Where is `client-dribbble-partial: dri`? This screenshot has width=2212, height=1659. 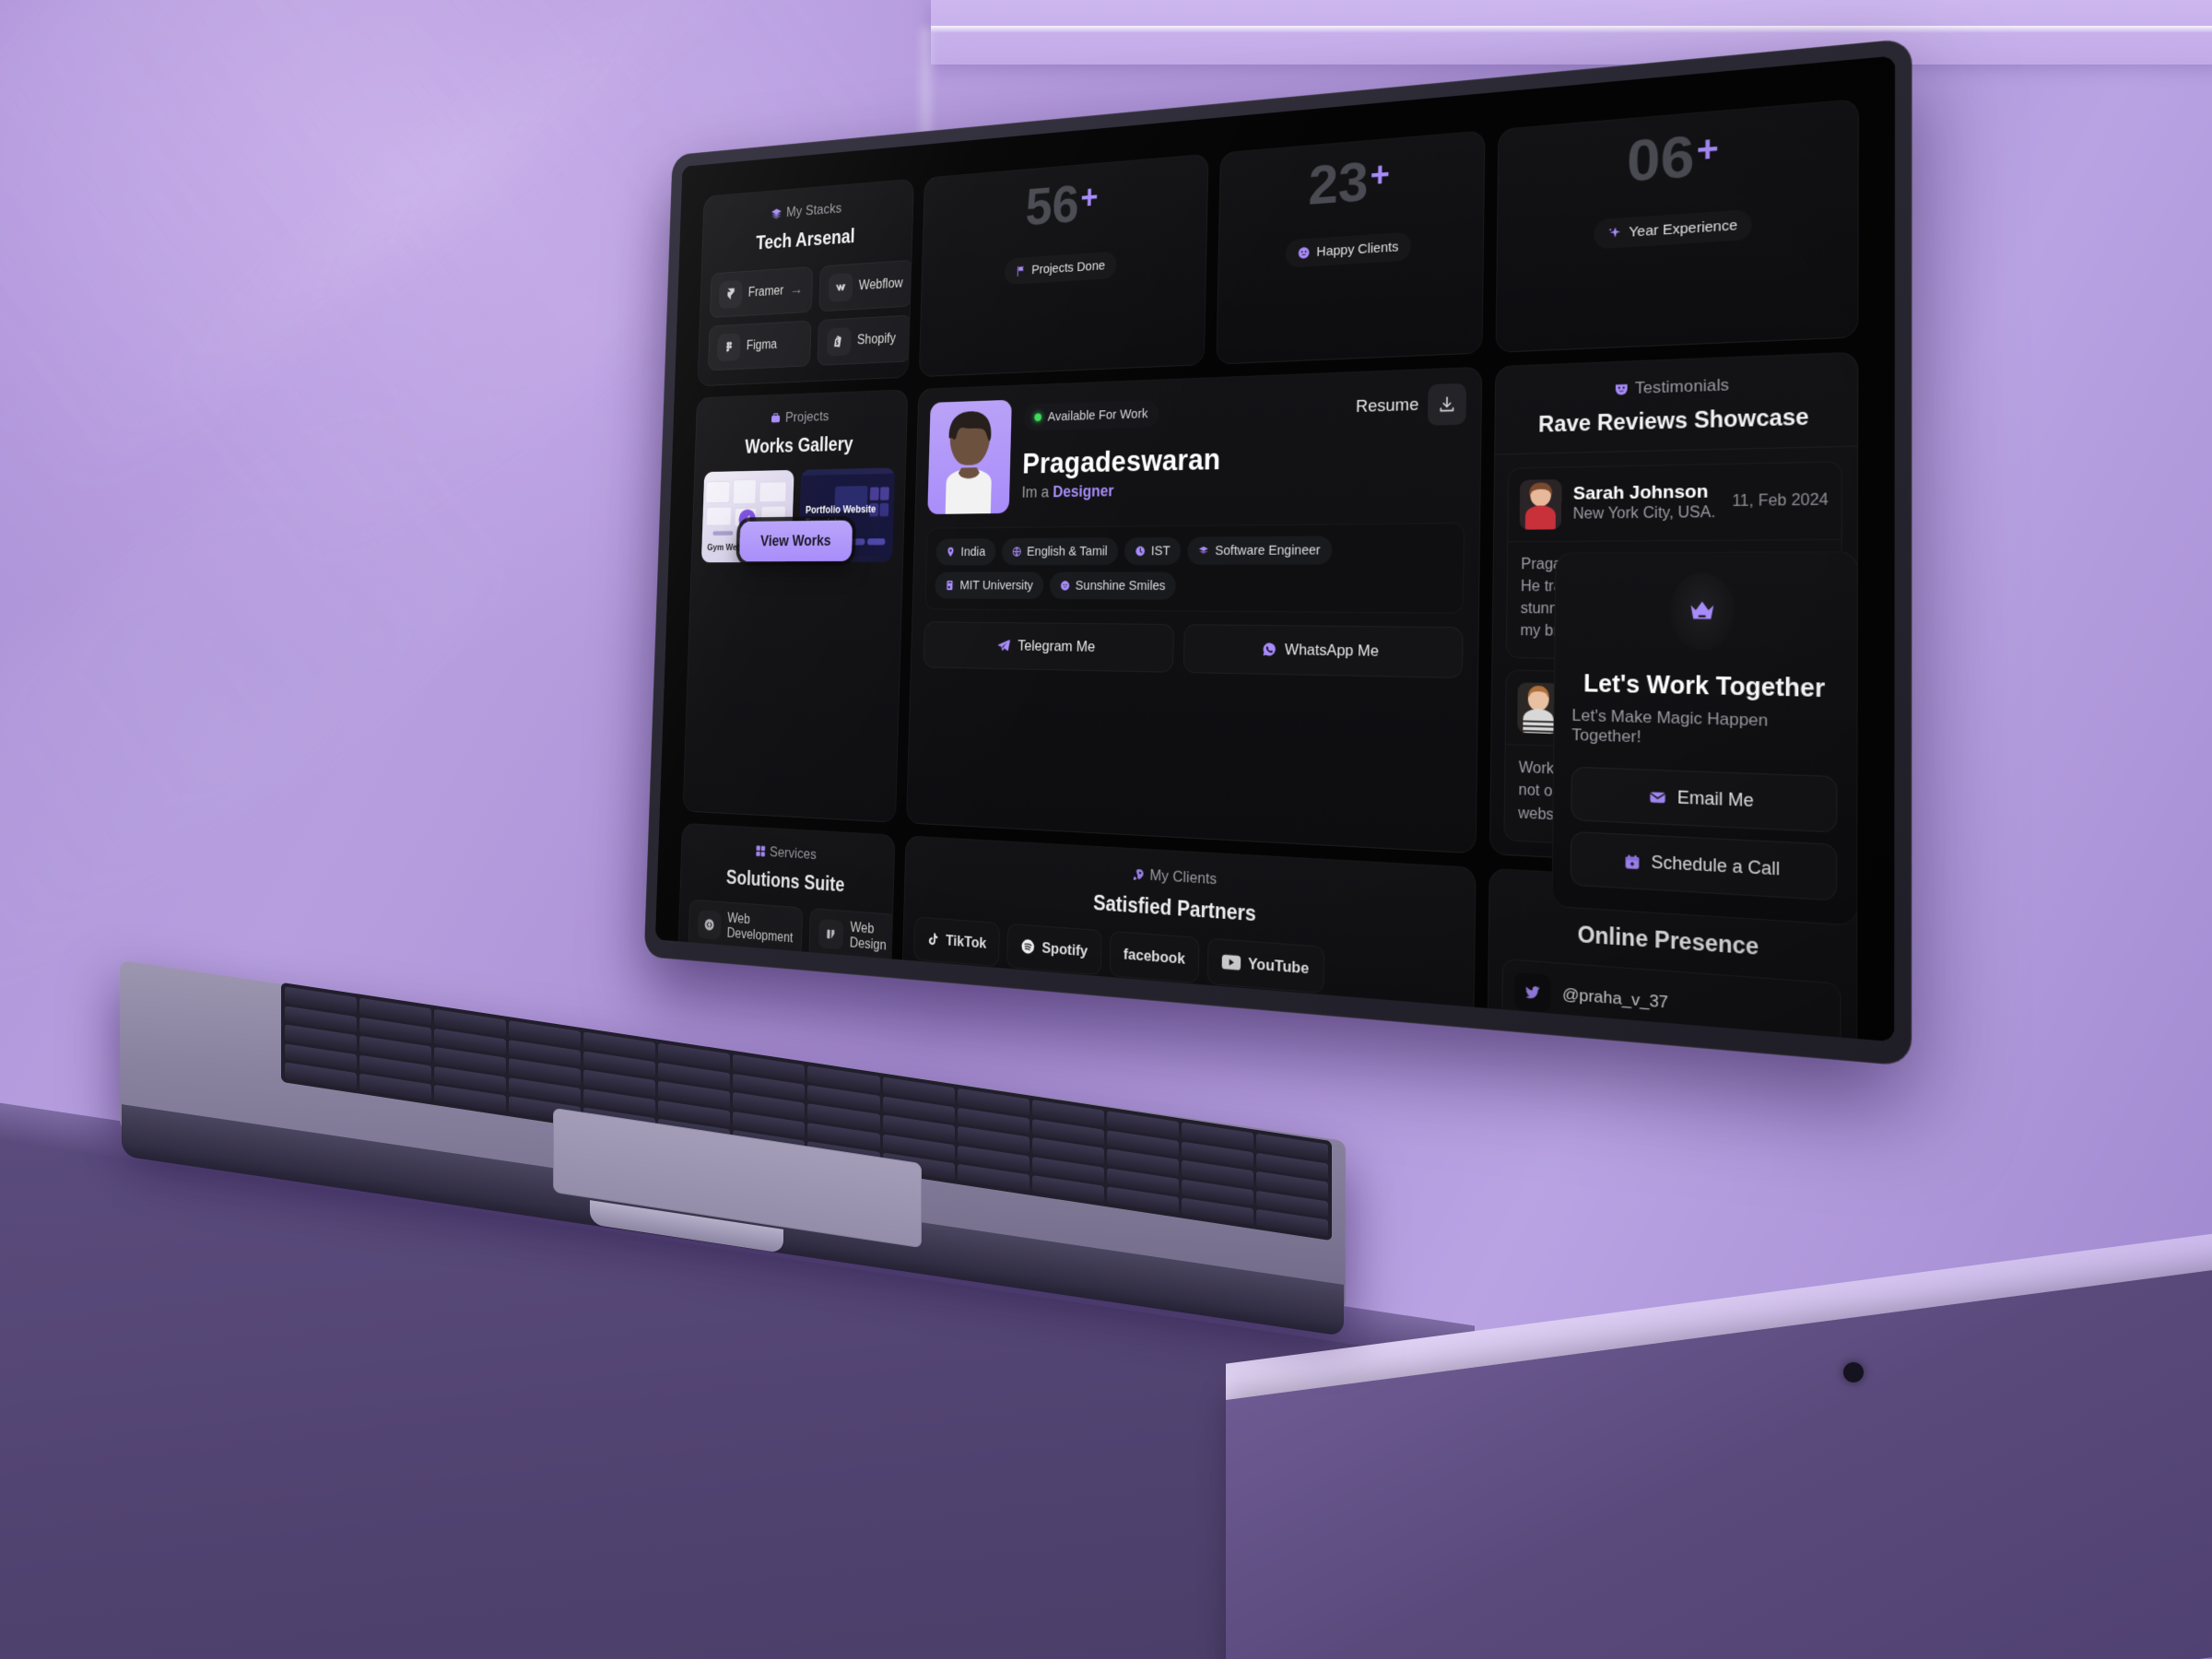 client-dribbble-partial: dri is located at coordinates (1303, 1020).